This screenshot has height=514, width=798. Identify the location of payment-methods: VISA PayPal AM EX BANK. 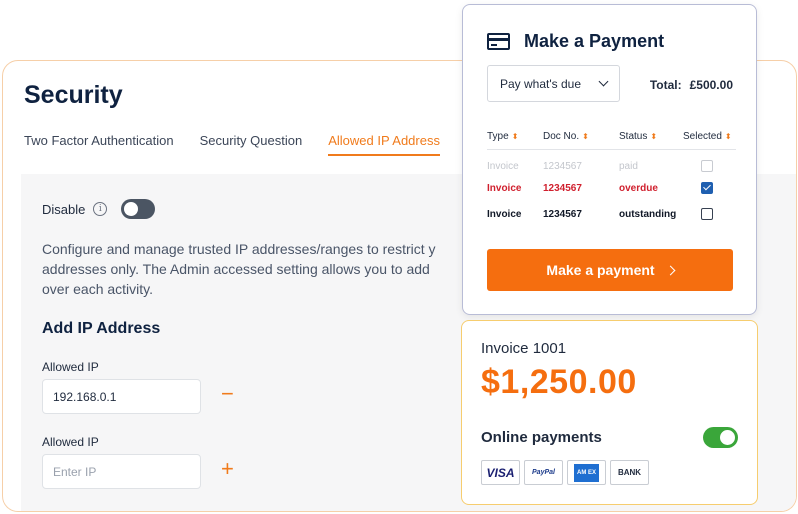
(567, 472).